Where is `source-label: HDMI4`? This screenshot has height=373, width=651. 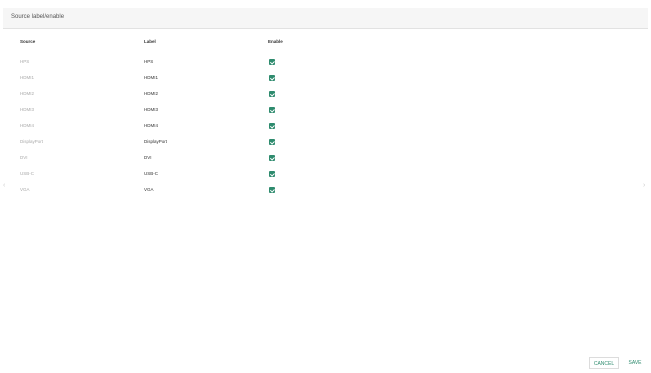 source-label: HDMI4 is located at coordinates (151, 126).